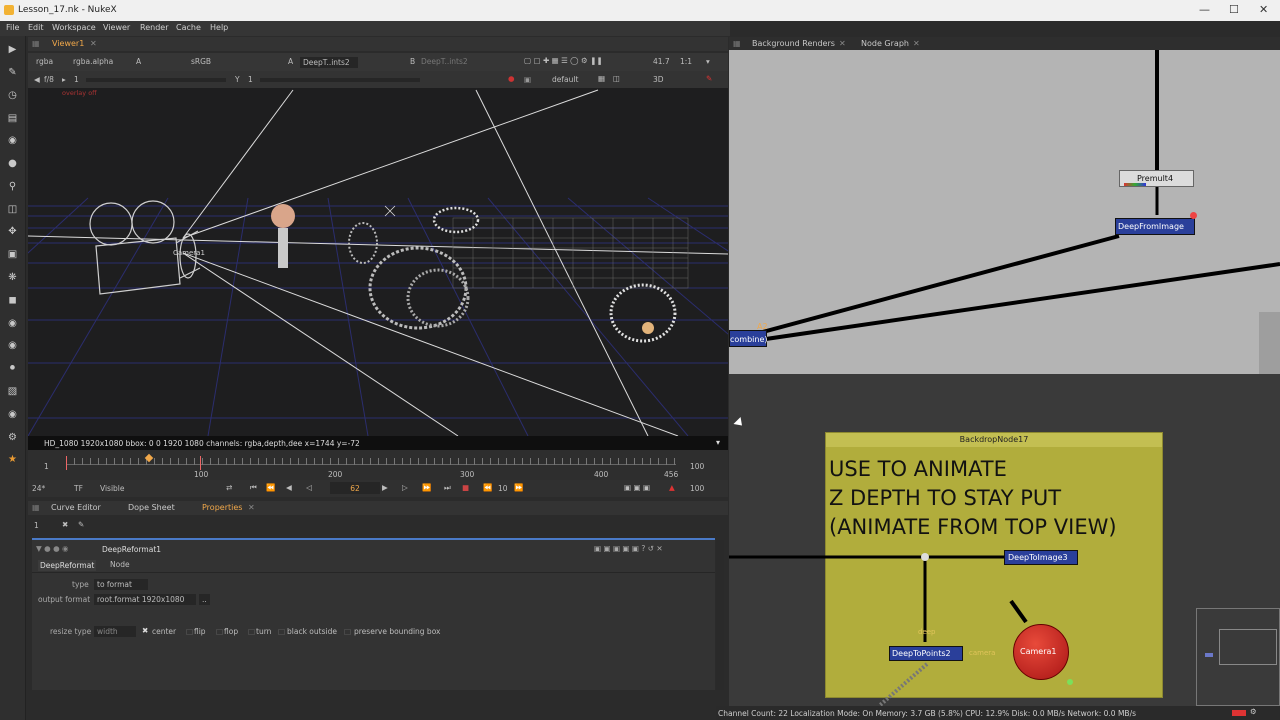 Image resolution: width=1280 pixels, height=720 pixels. What do you see at coordinates (340, 80) in the screenshot?
I see `gamma-slider` at bounding box center [340, 80].